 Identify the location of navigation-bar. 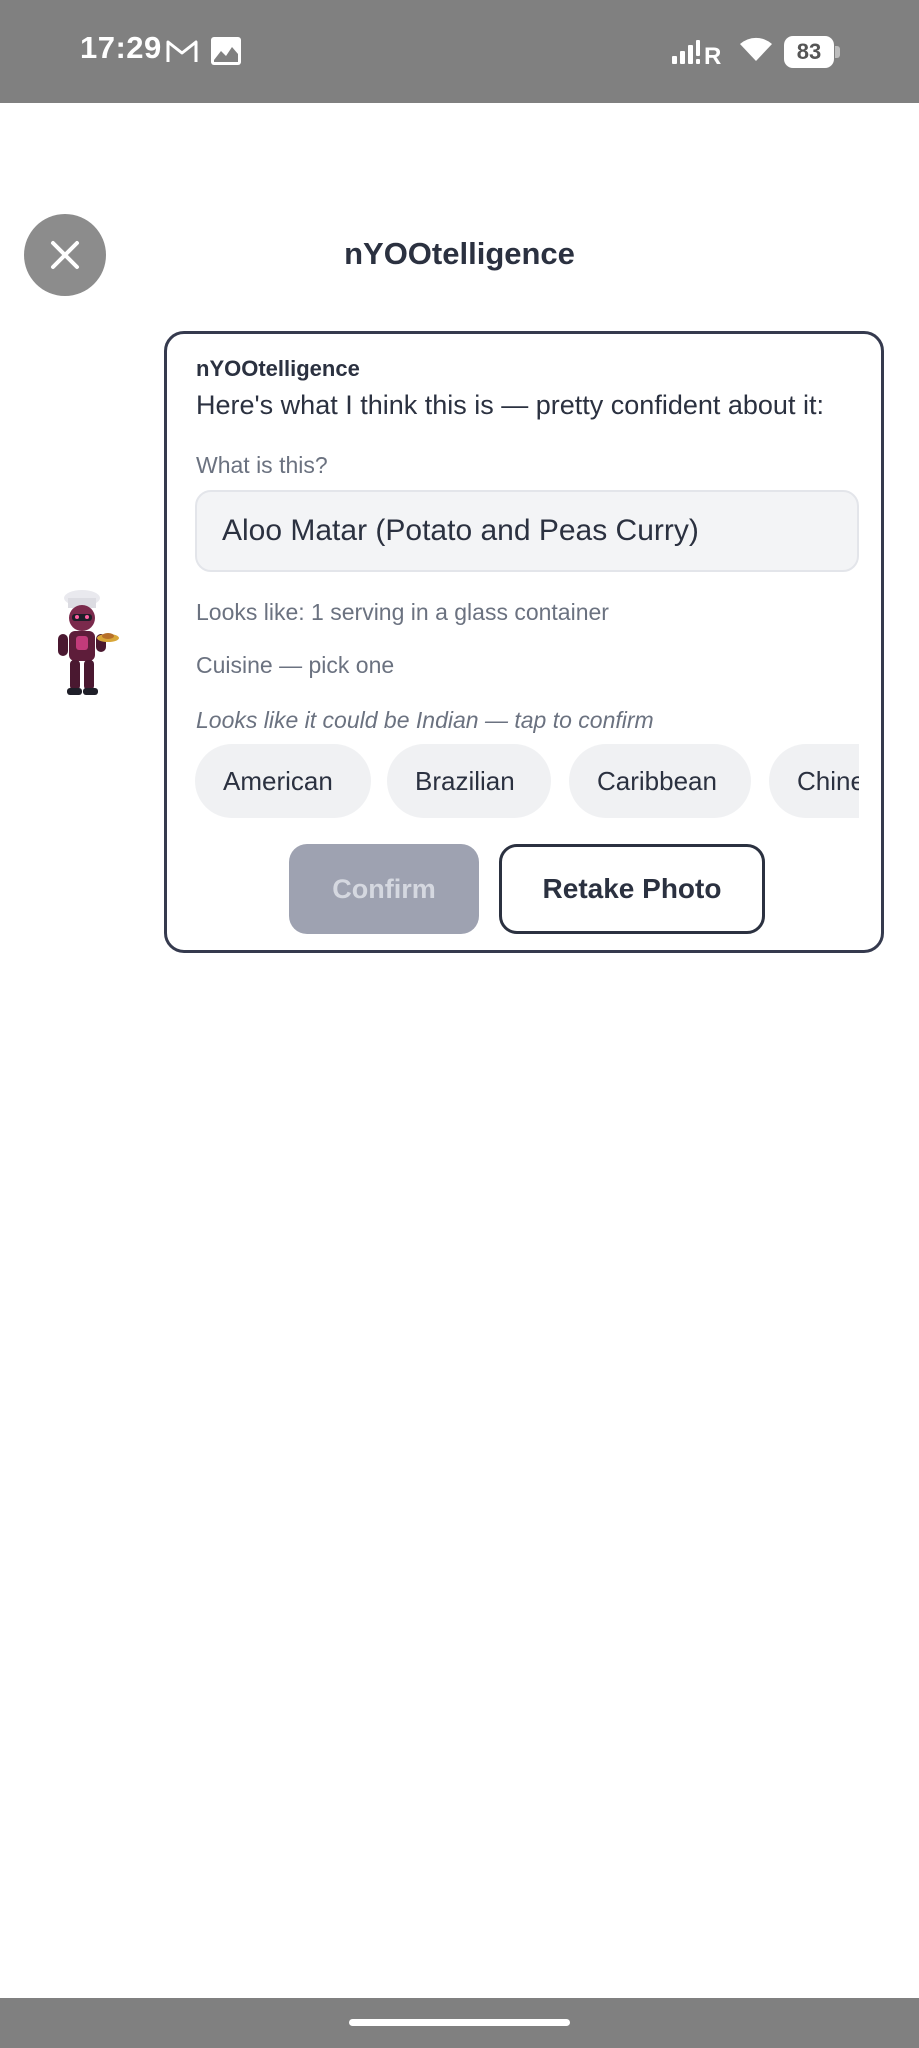
(459, 2023).